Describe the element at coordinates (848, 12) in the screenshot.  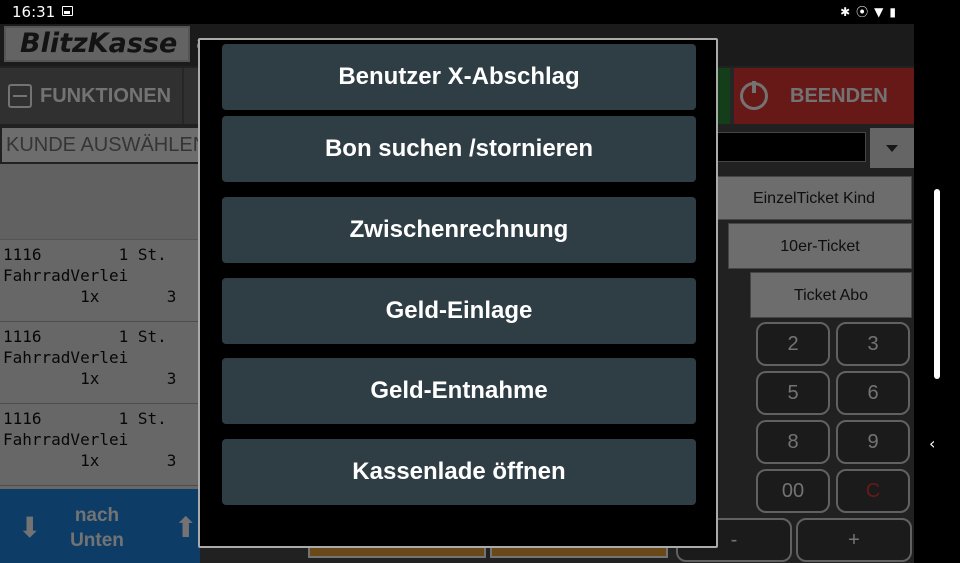
I see `bluetooth-icon: ✱` at that location.